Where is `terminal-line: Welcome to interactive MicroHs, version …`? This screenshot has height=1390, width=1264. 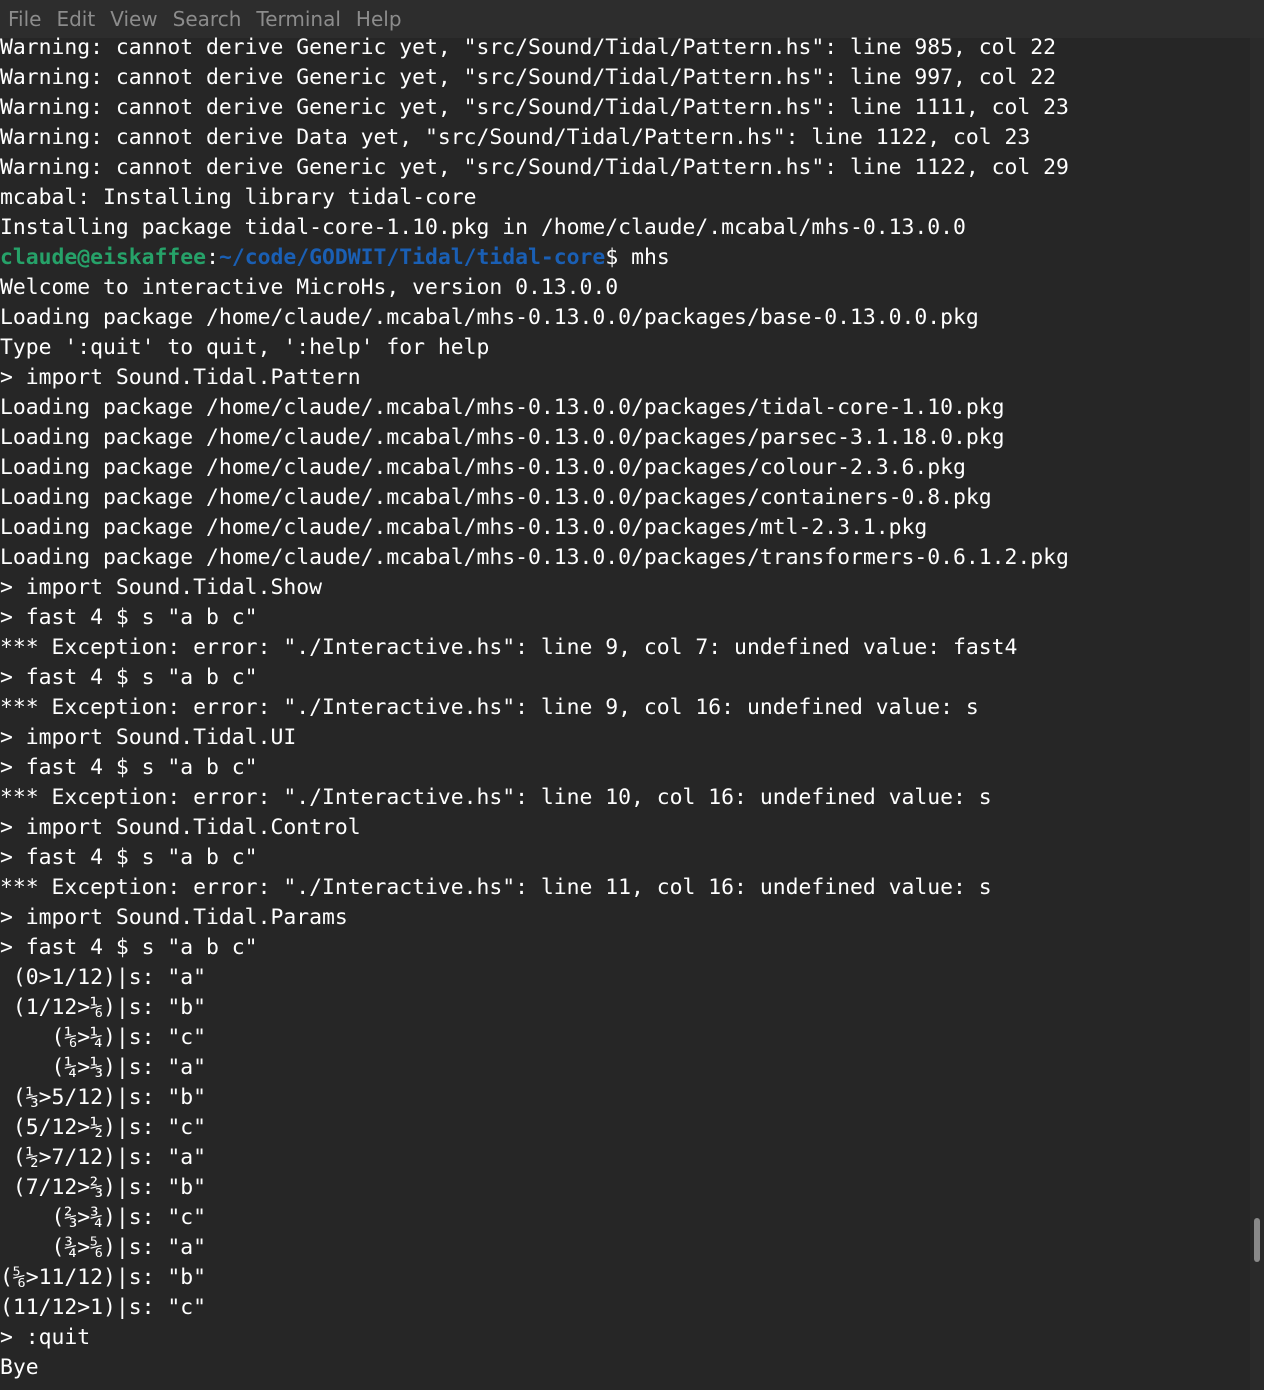 terminal-line: Welcome to interactive MicroHs, version … is located at coordinates (309, 287).